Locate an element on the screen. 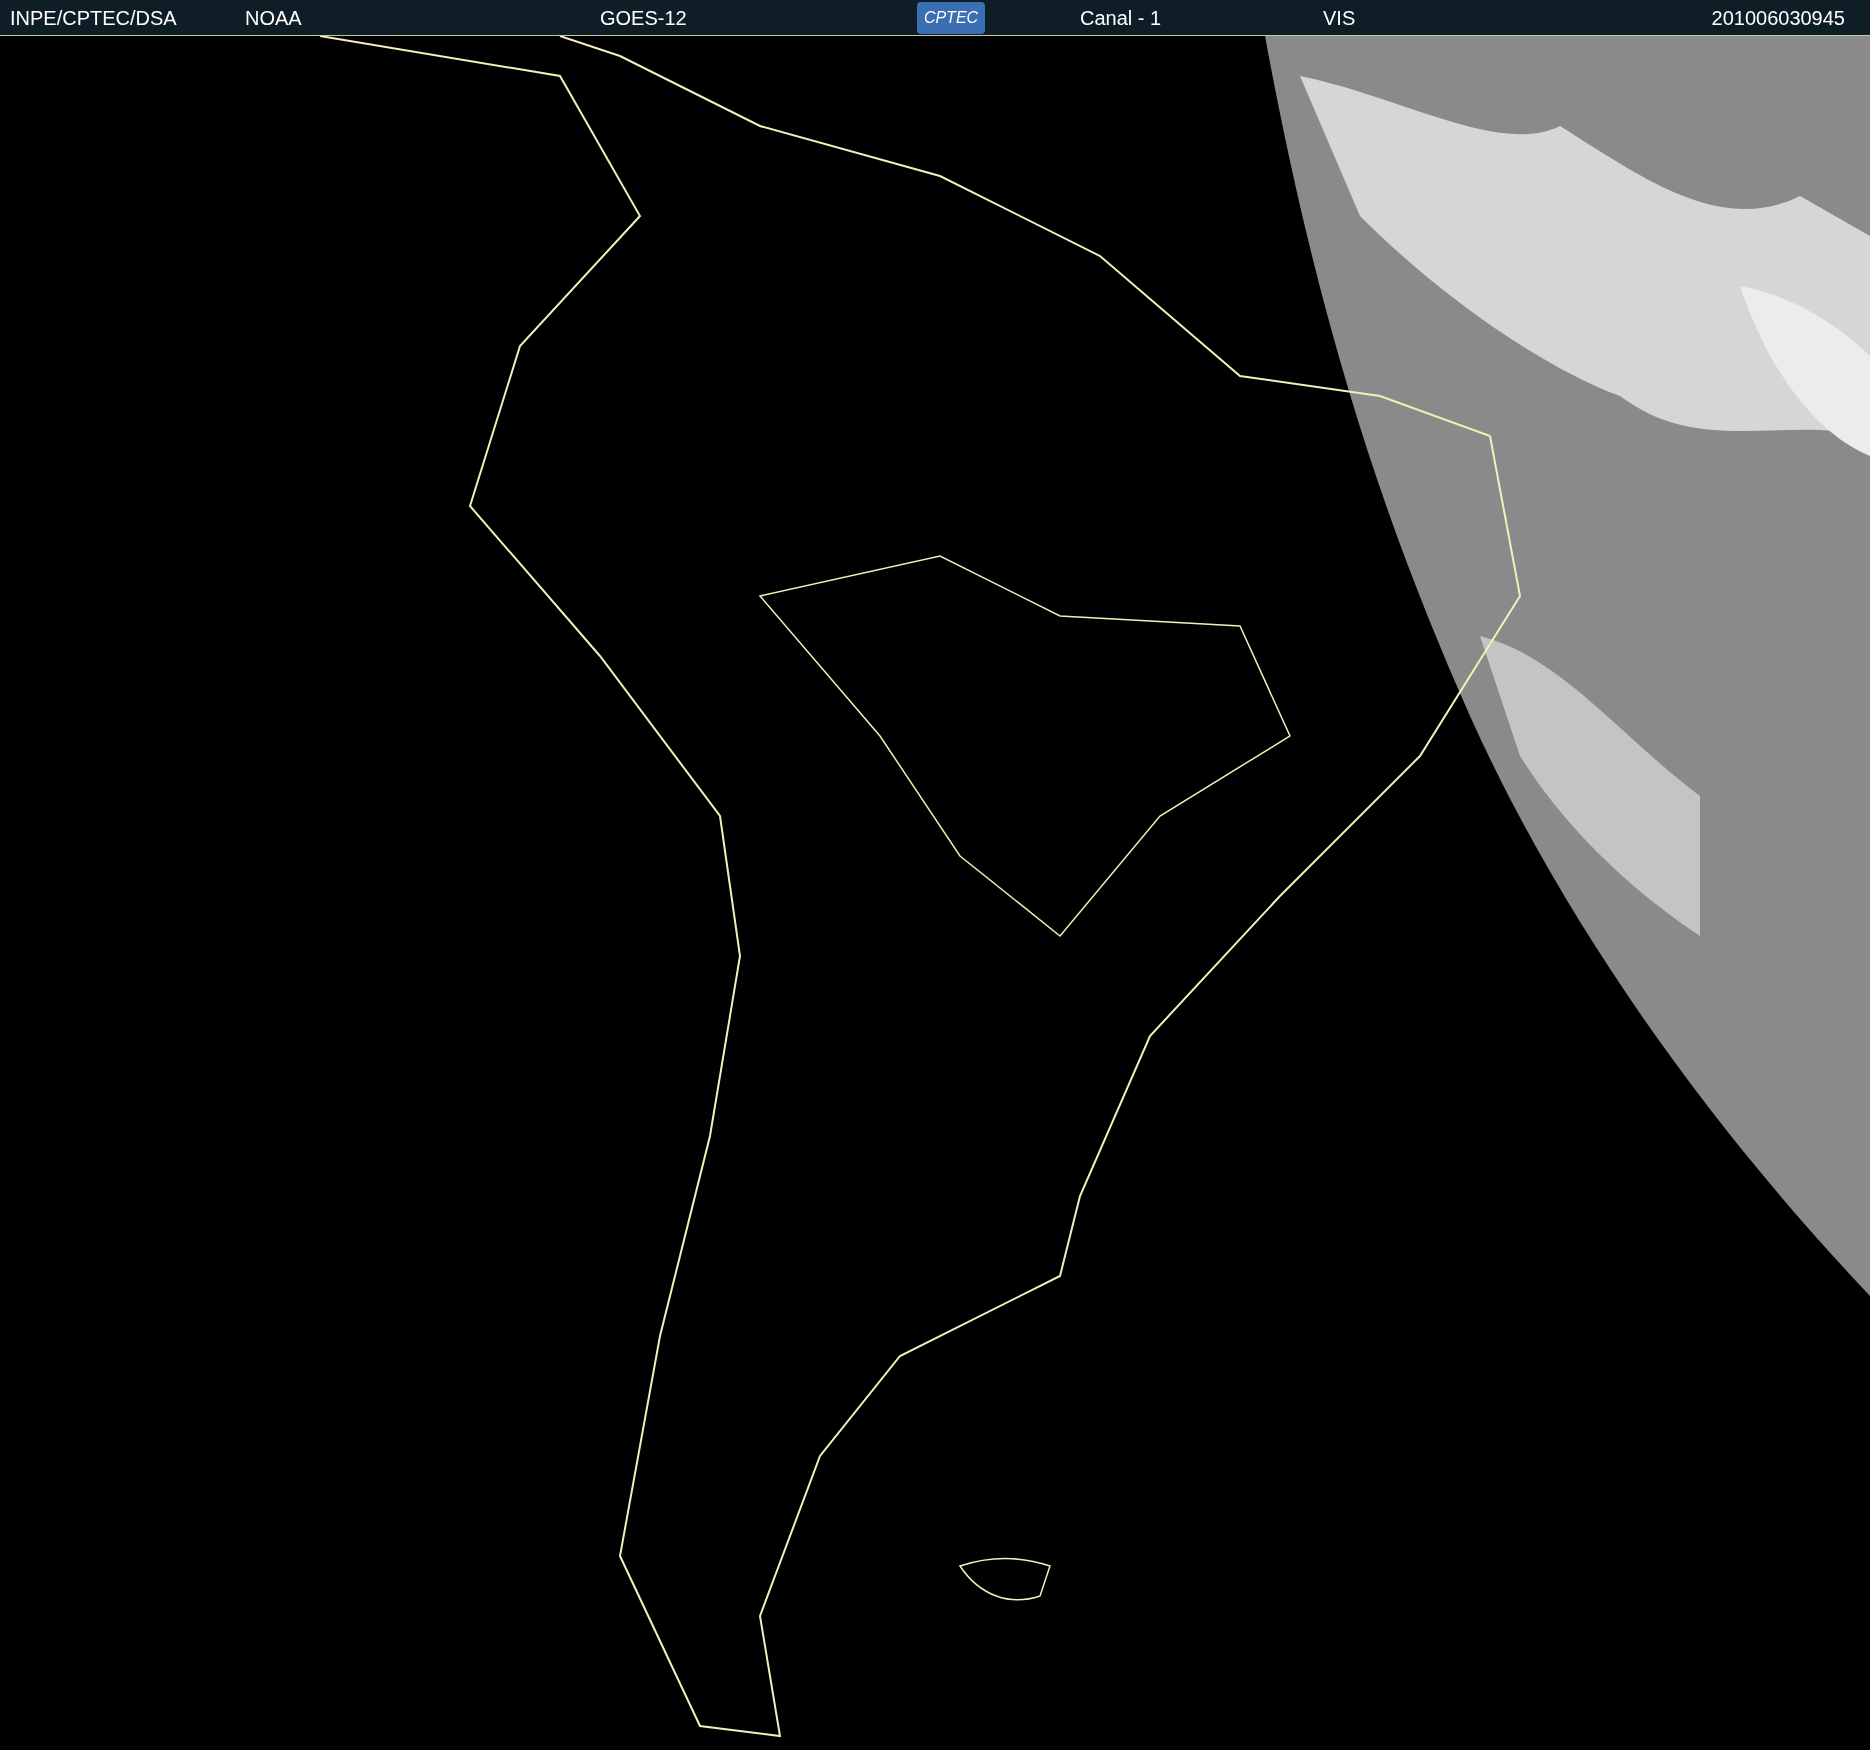  source-label: INPE/CPTEC/DSA is located at coordinates (94, 18).